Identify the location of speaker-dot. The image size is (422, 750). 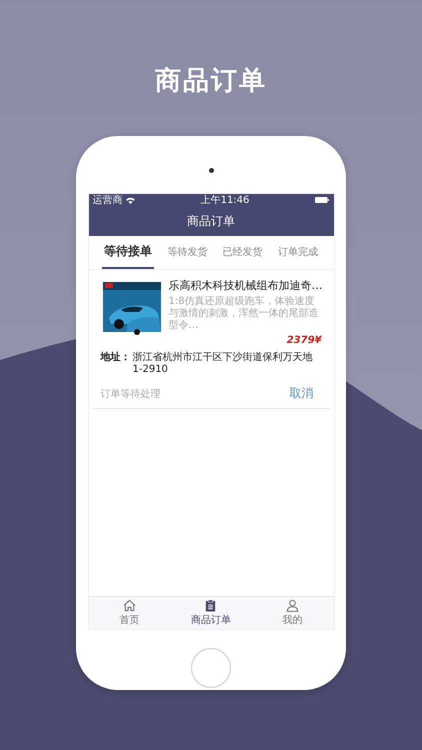
(211, 170).